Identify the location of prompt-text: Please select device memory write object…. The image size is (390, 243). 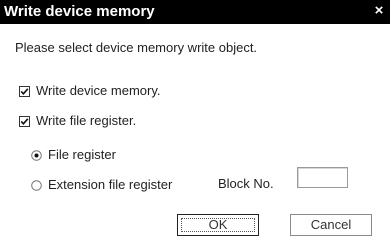
(136, 47).